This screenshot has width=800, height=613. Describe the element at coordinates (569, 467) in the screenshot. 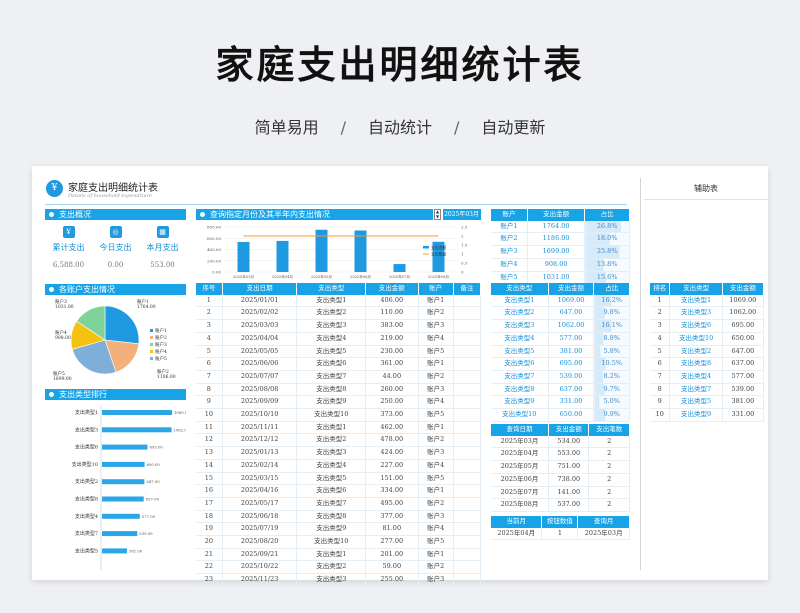

I see `table-cell: 751.00` at that location.